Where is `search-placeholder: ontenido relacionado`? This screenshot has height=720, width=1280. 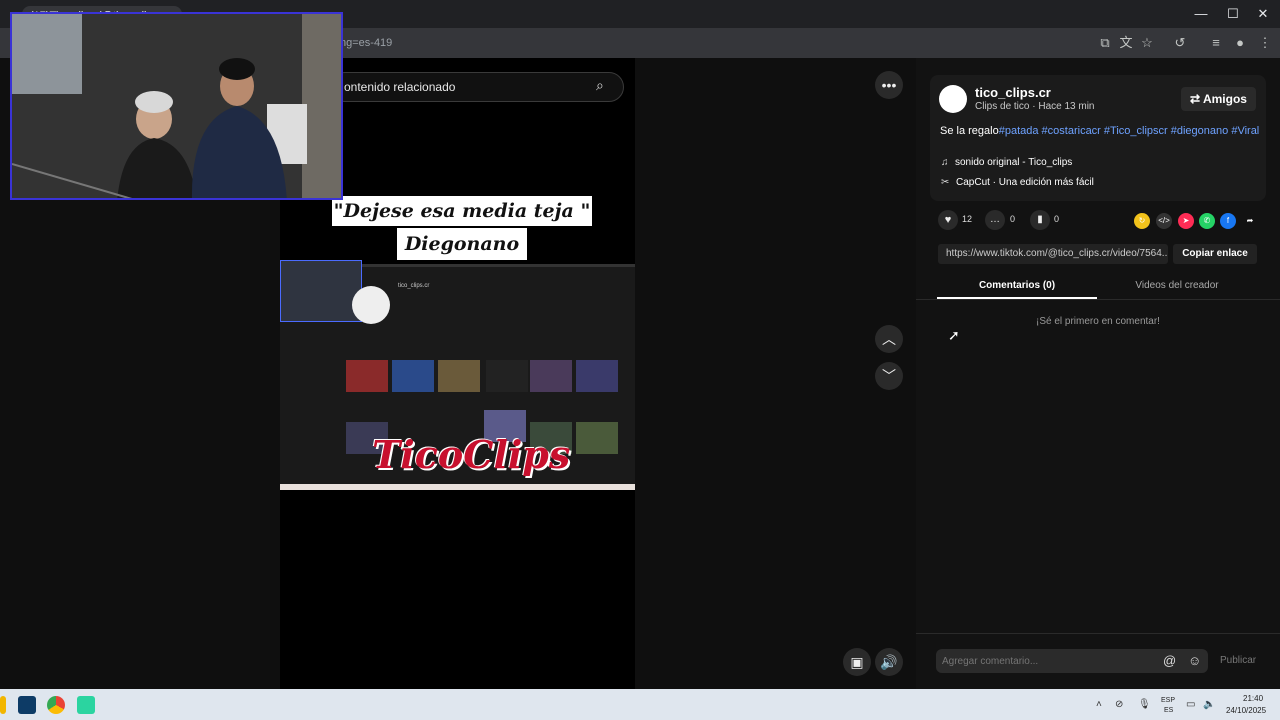 search-placeholder: ontenido relacionado is located at coordinates (400, 87).